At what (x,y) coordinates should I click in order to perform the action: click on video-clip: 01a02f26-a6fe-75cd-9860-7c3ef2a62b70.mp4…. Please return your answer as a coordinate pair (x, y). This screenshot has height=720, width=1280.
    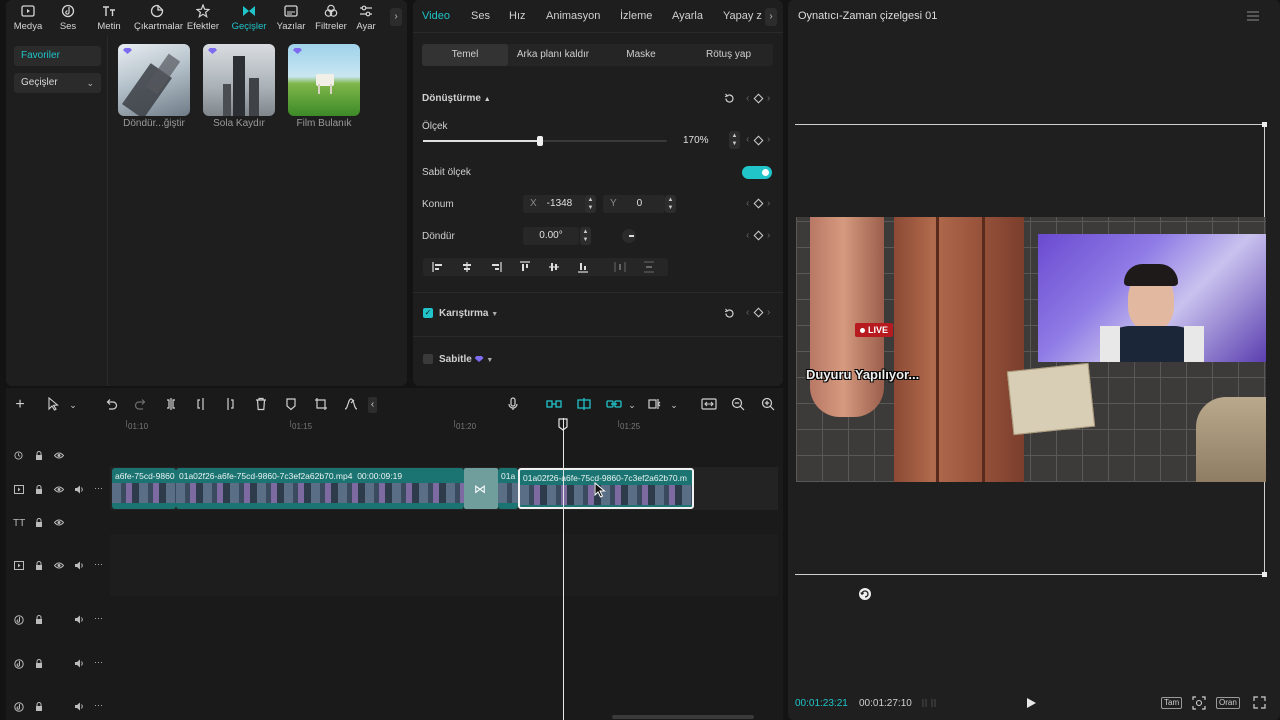
    Looking at the image, I should click on (320, 488).